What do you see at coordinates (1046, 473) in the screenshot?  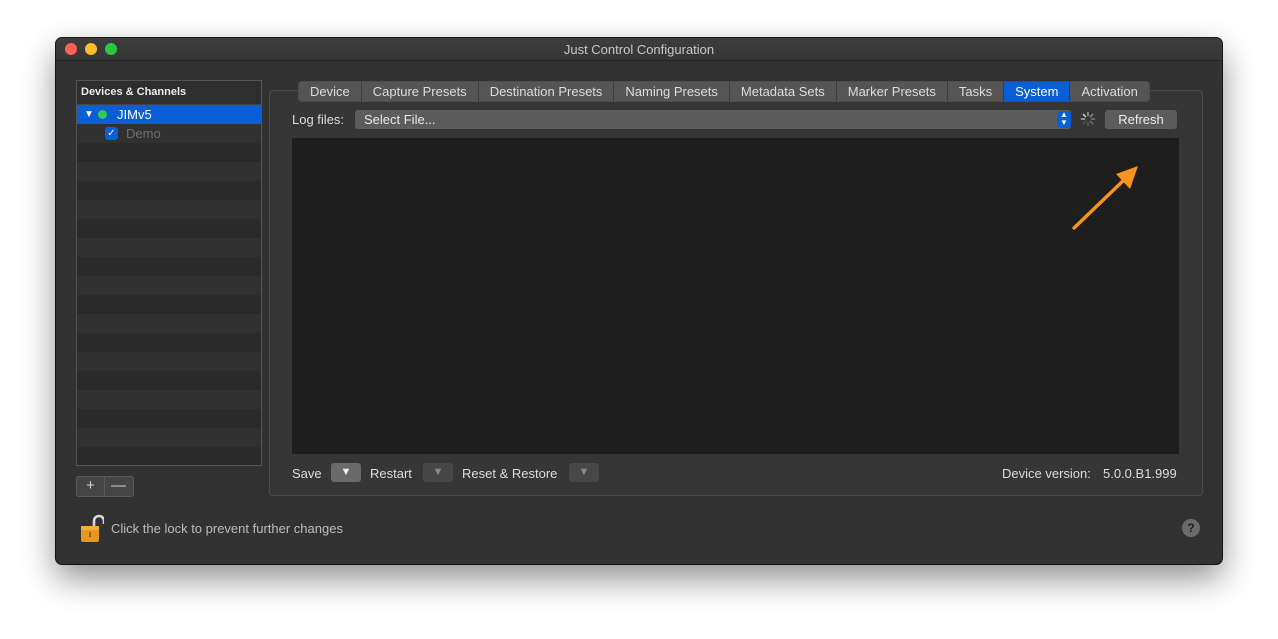 I see `device-version-label: Device version:` at bounding box center [1046, 473].